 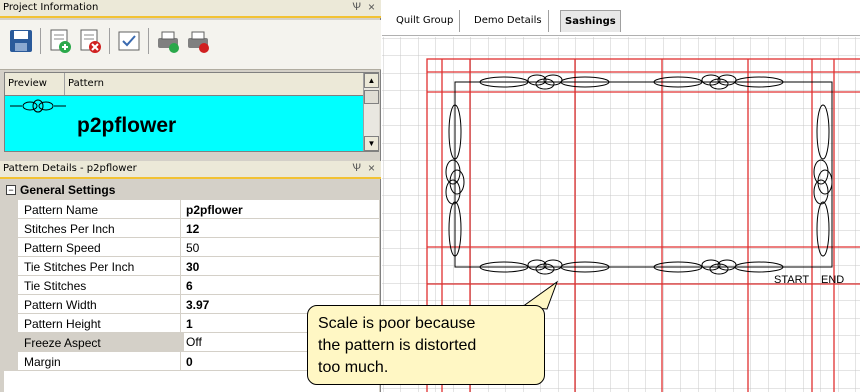 I want to click on tab-demo-details: Demo Details, so click(x=511, y=21).